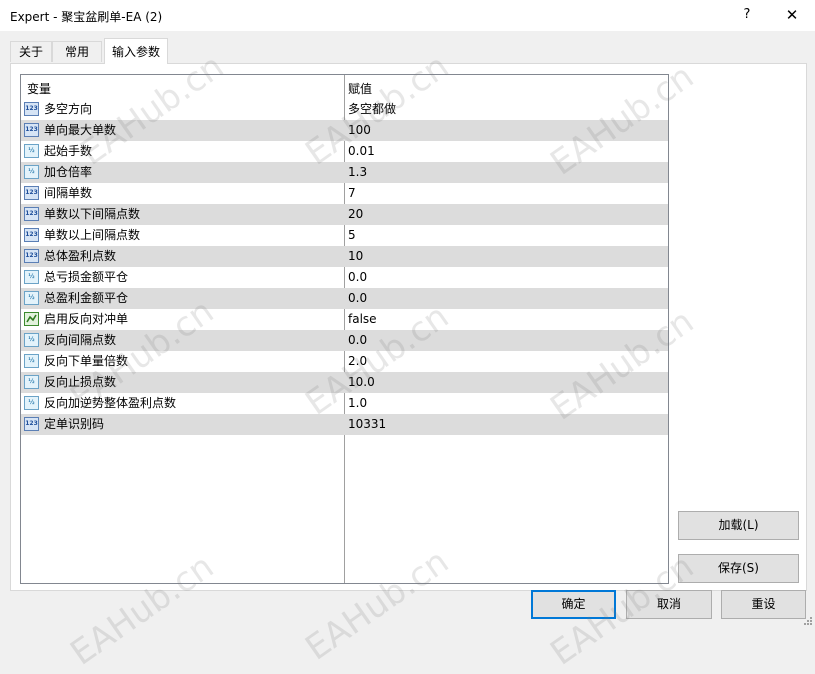 The image size is (815, 674). Describe the element at coordinates (39, 88) in the screenshot. I see `column-header-variable: 变量` at that location.